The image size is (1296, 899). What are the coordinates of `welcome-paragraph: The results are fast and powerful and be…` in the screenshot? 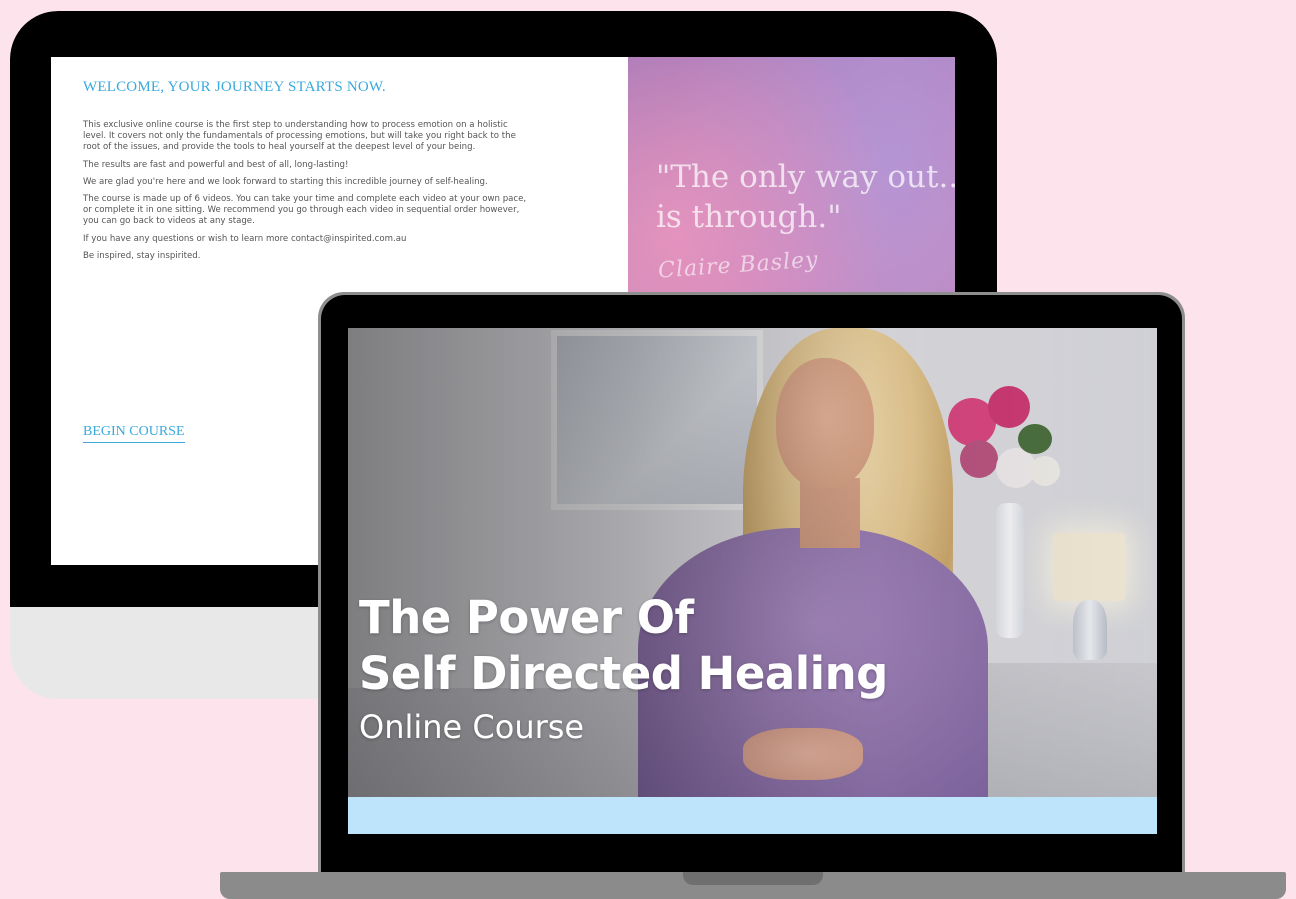 It's located at (216, 164).